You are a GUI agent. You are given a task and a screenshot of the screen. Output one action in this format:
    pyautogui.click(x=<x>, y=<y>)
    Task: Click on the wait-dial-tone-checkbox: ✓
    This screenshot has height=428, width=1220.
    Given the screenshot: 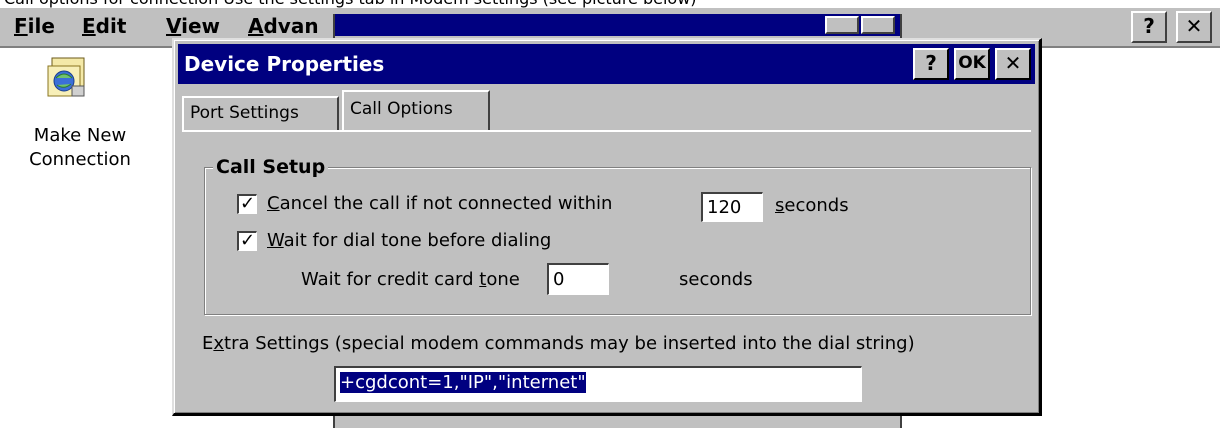 What is the action you would take?
    pyautogui.click(x=247, y=241)
    